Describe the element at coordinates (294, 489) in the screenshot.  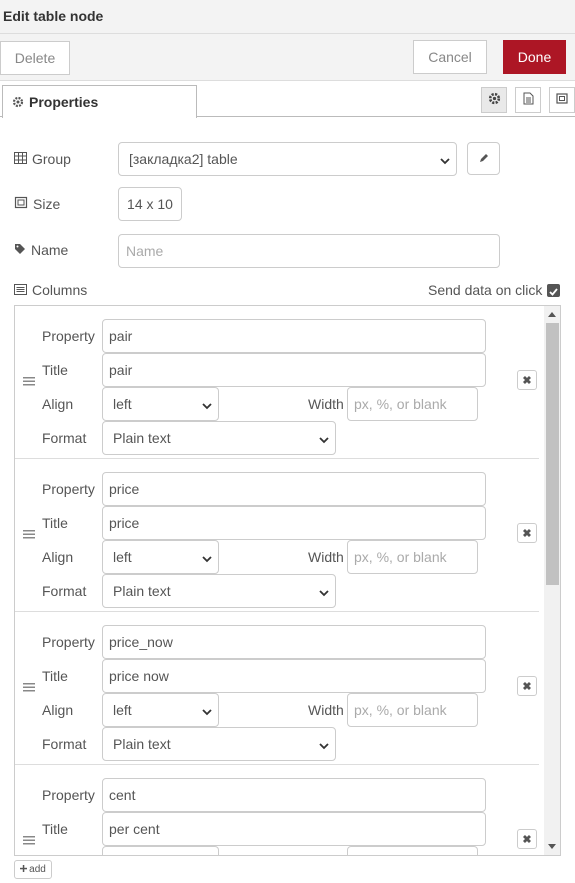
I see `property-input: price` at that location.